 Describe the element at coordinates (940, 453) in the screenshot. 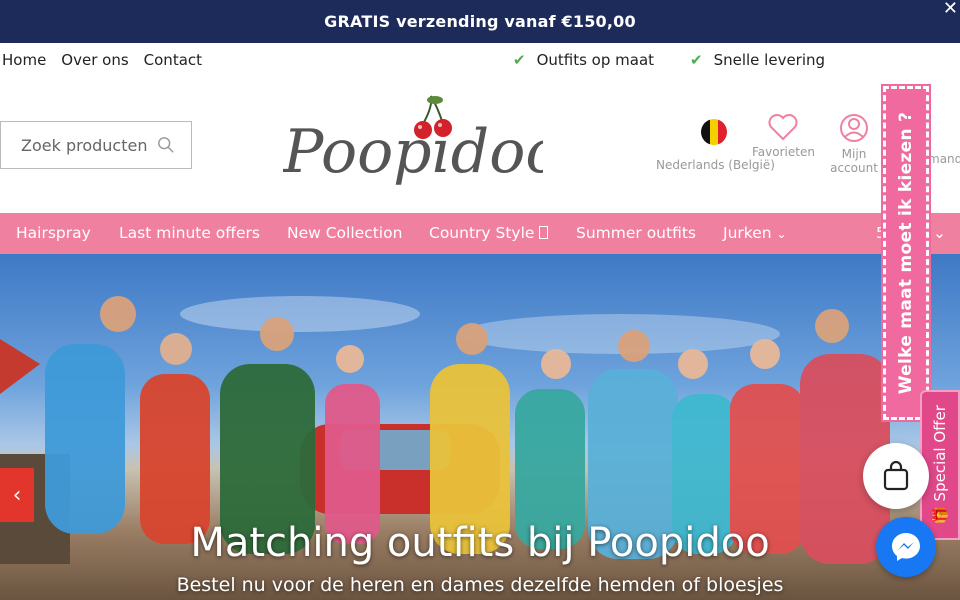

I see `special-offer-text: Special Offer` at that location.